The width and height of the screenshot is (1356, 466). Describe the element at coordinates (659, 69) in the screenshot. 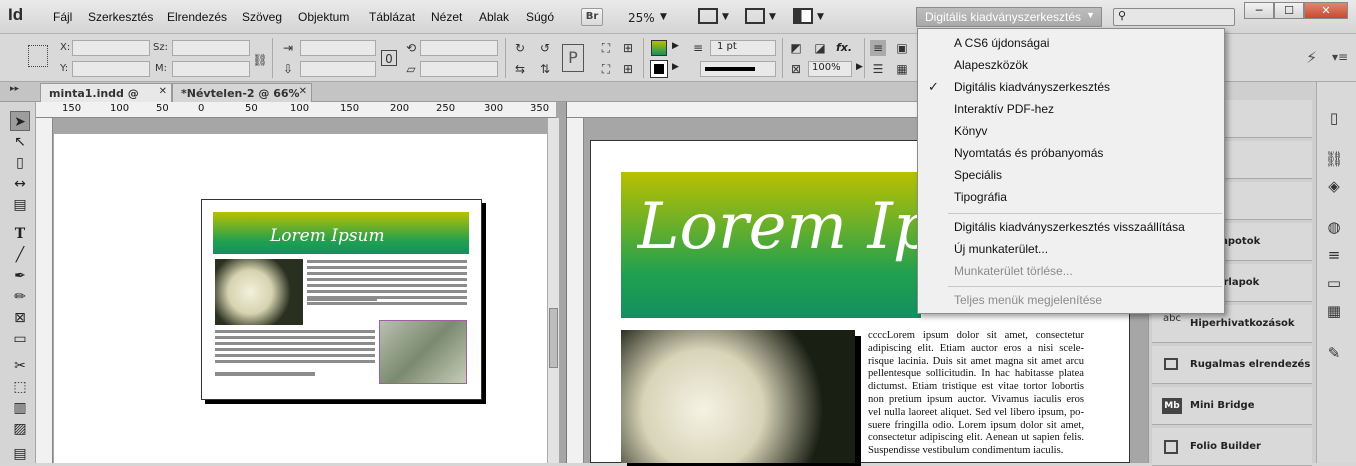

I see `stroke-swatch` at that location.